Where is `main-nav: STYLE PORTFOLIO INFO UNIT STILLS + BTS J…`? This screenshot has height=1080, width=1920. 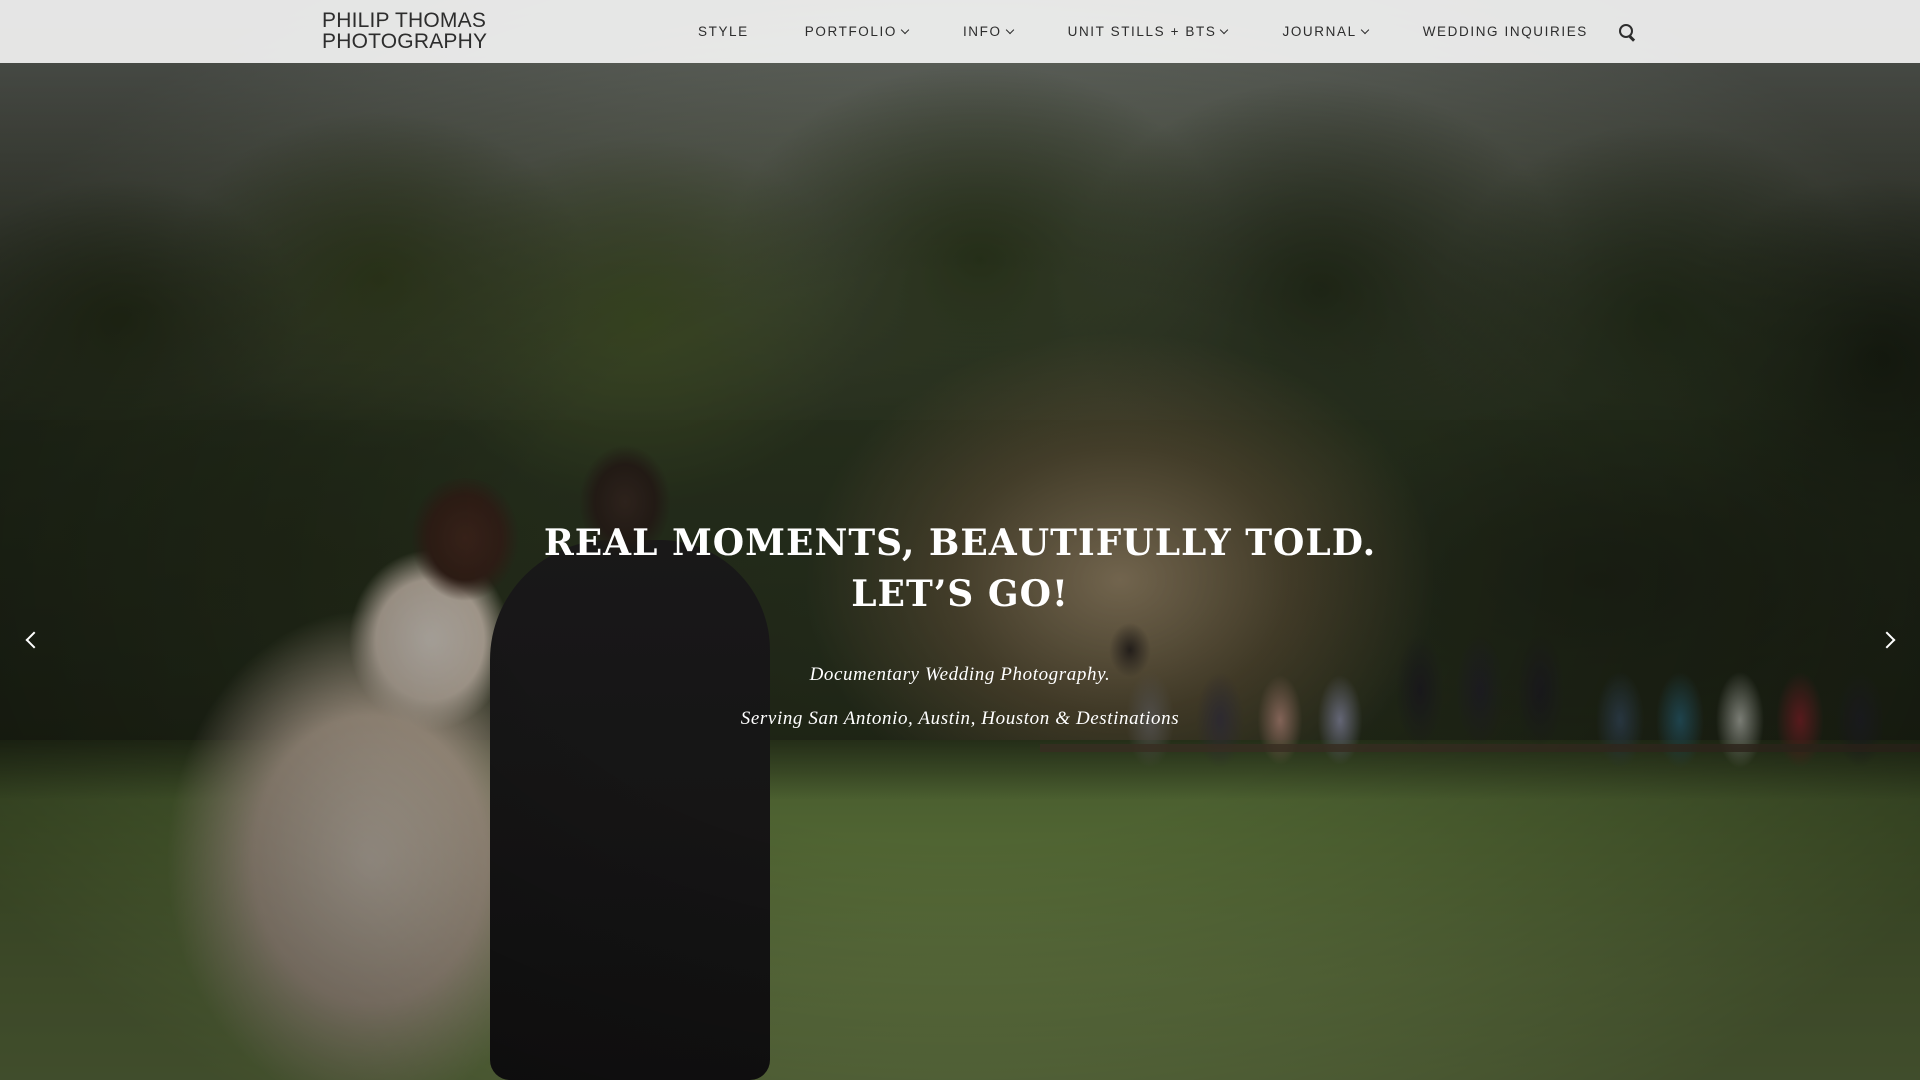 main-nav: STYLE PORTFOLIO INFO UNIT STILLS + BTS J… is located at coordinates (1167, 31).